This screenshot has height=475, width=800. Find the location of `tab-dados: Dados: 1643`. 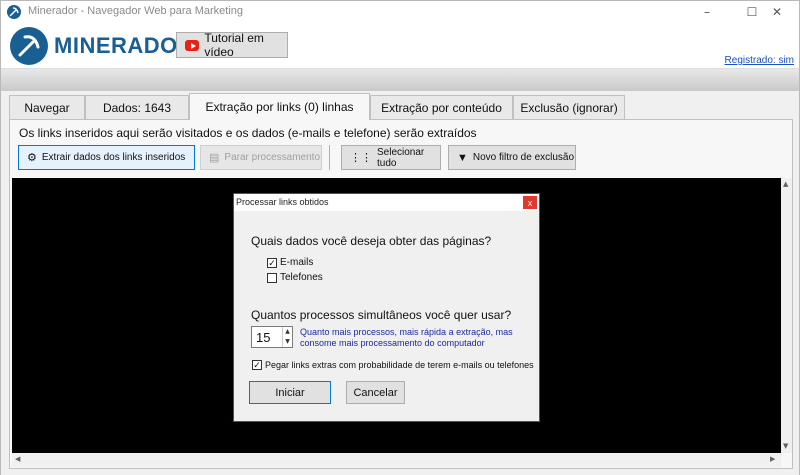

tab-dados: Dados: 1643 is located at coordinates (137, 107).